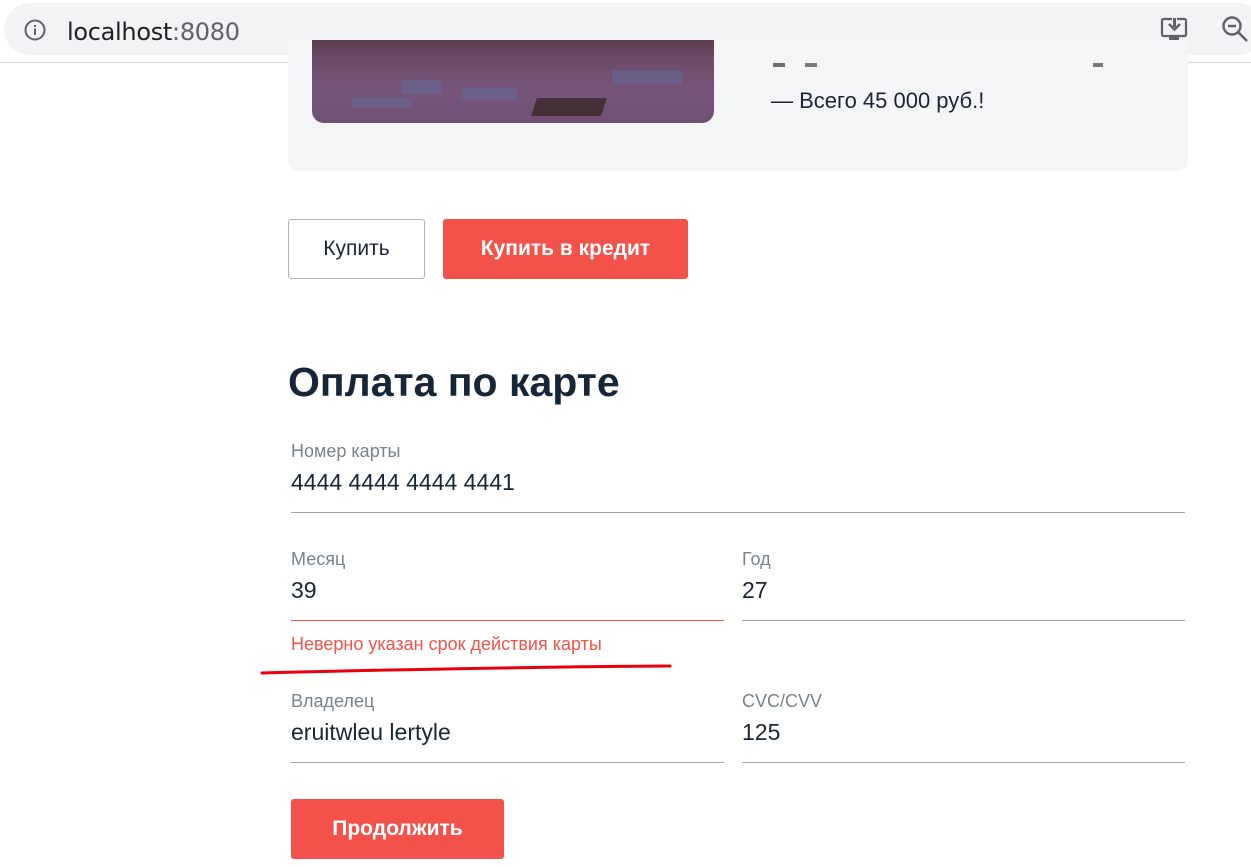  Describe the element at coordinates (454, 382) in the screenshot. I see `page-title: Оплата по карте` at that location.